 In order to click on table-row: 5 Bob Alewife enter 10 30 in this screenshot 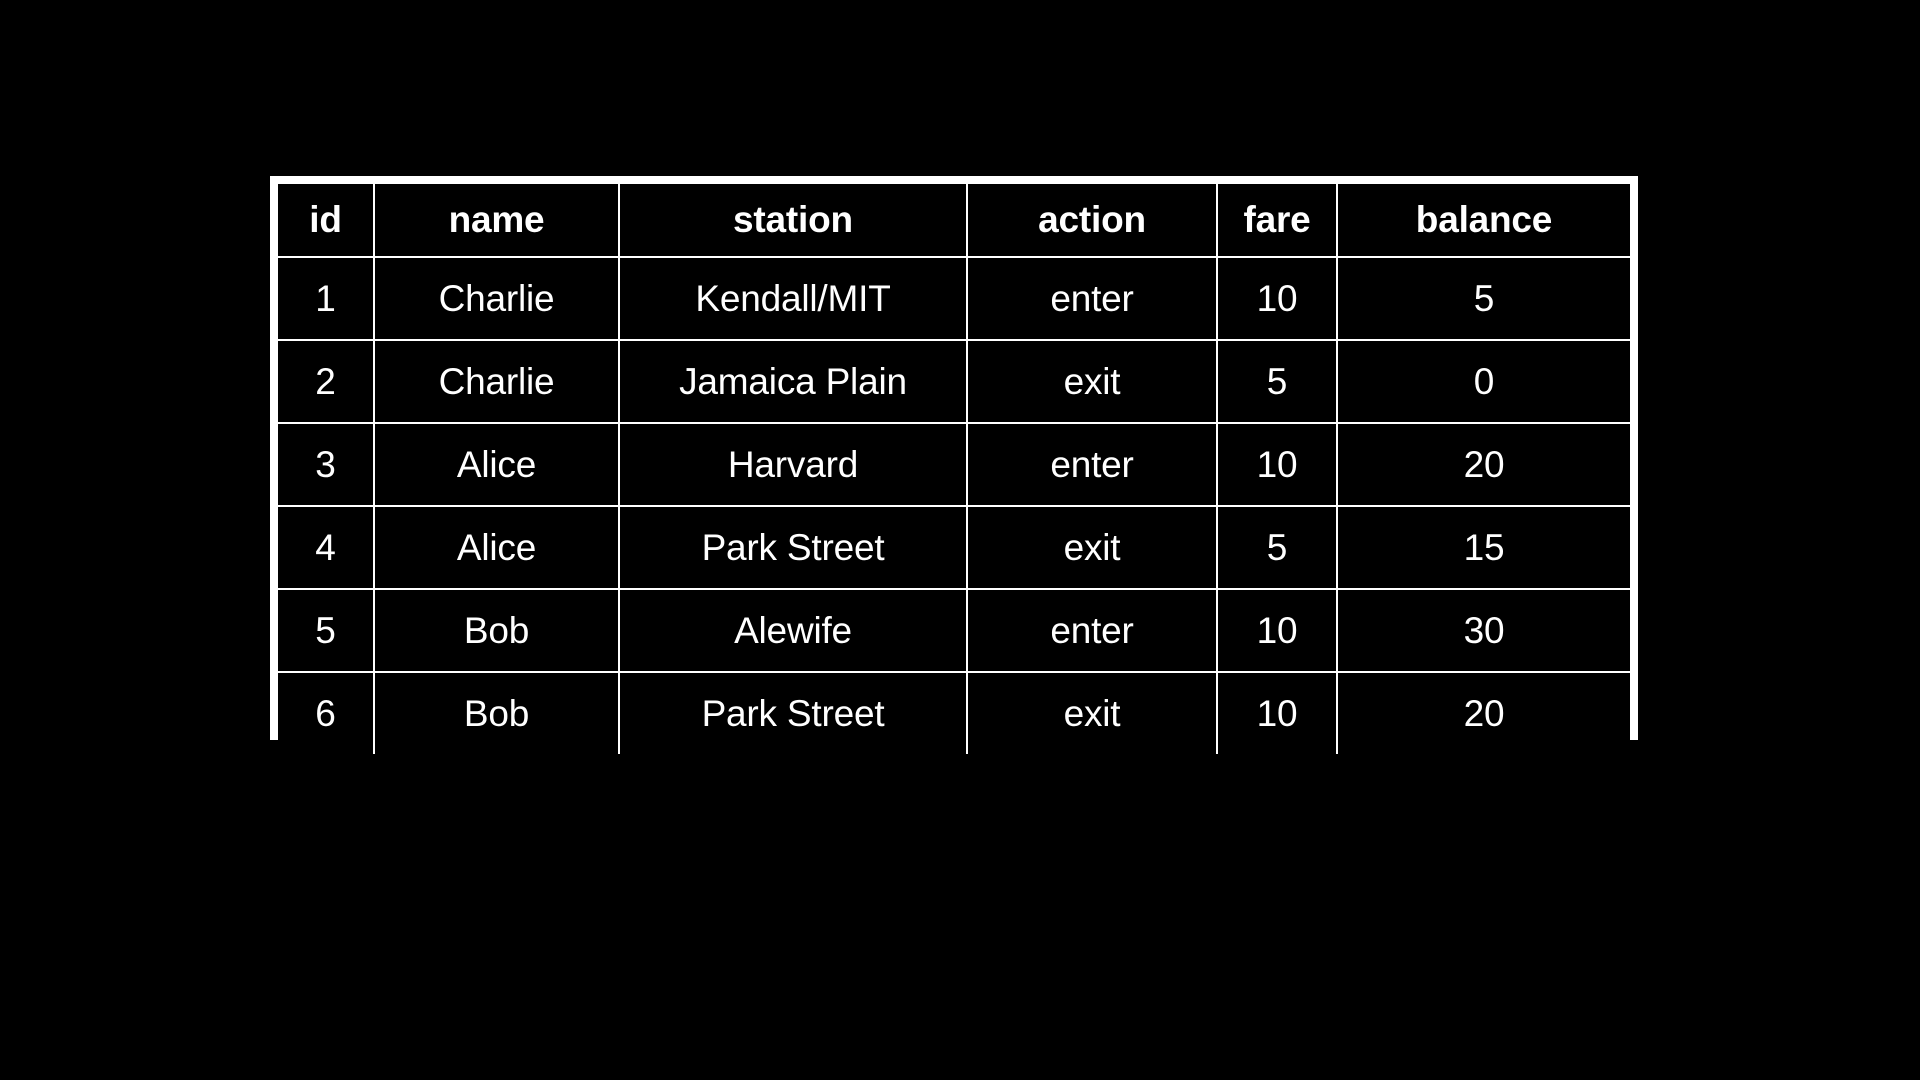, I will do `click(954, 630)`.